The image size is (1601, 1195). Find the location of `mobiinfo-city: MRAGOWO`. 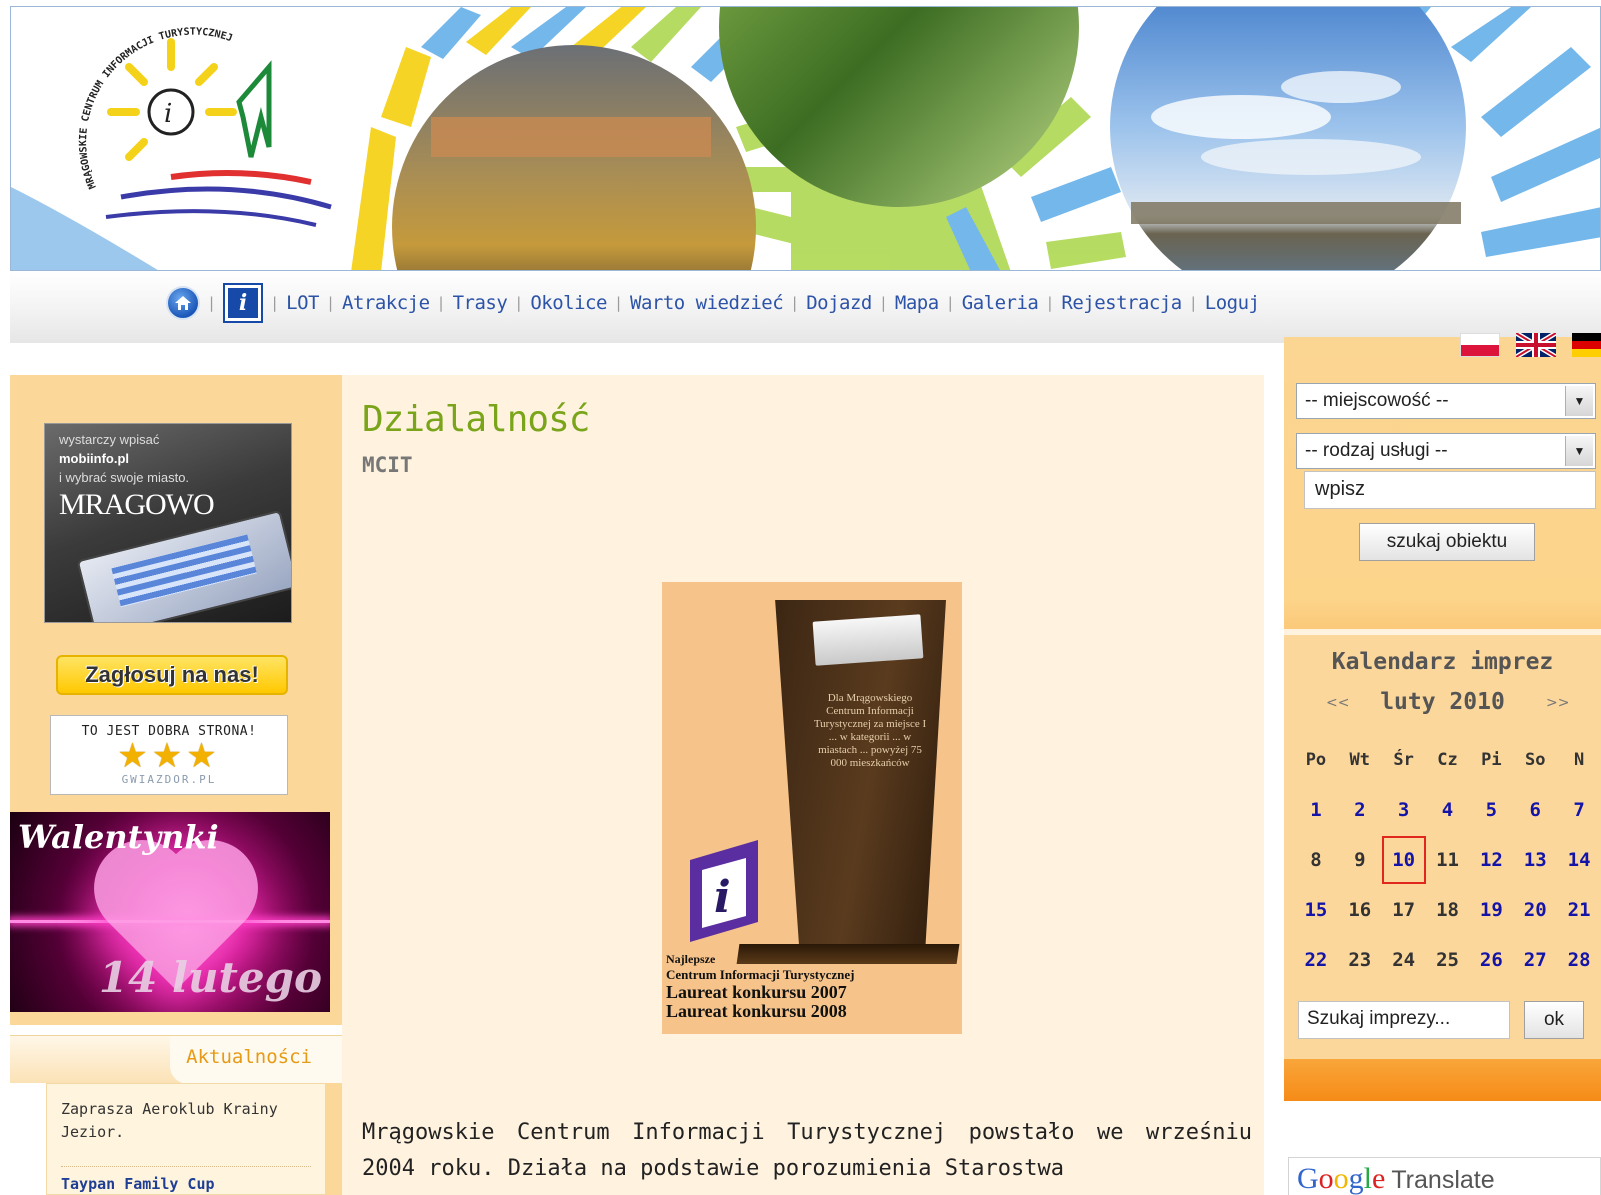

mobiinfo-city: MRAGOWO is located at coordinates (137, 504).